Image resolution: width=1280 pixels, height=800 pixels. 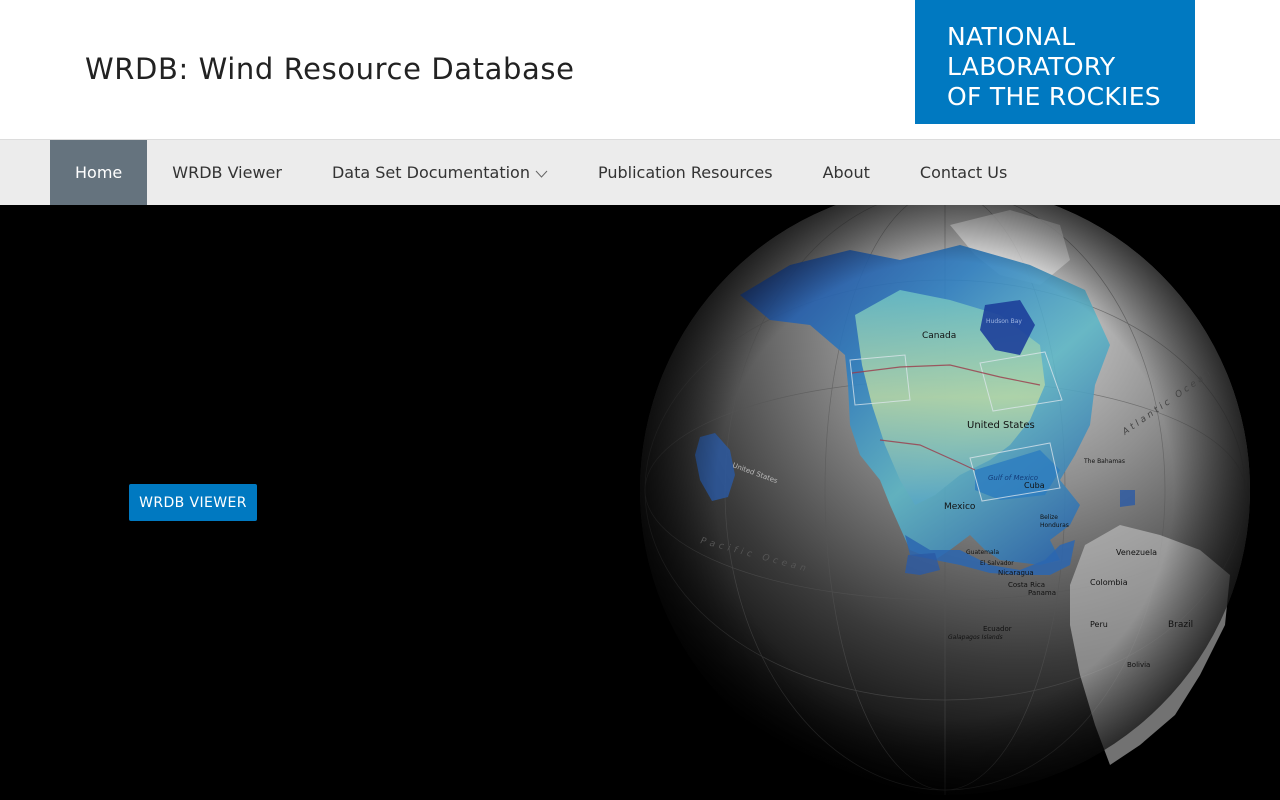 I want to click on map-label-costa-rica: Costa Rica, so click(x=1026, y=585).